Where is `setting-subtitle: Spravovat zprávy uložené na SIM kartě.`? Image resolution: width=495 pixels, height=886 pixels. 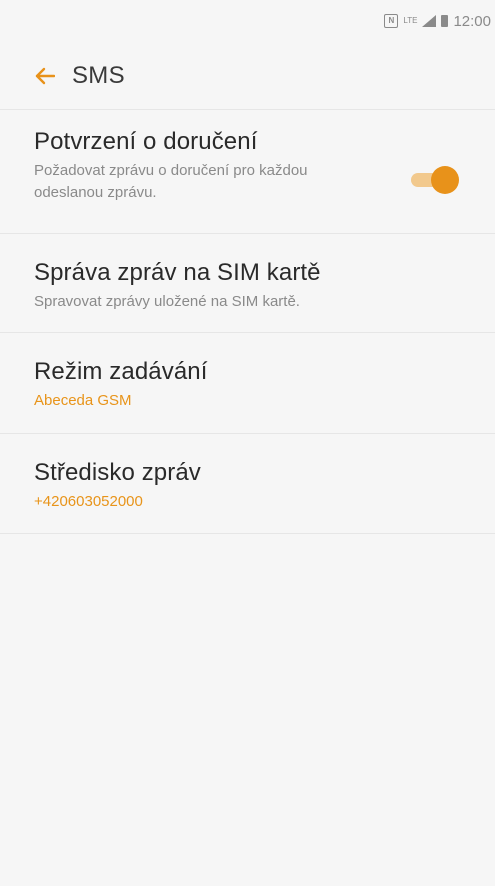
setting-subtitle: Spravovat zprávy uložené na SIM kartě. is located at coordinates (167, 301).